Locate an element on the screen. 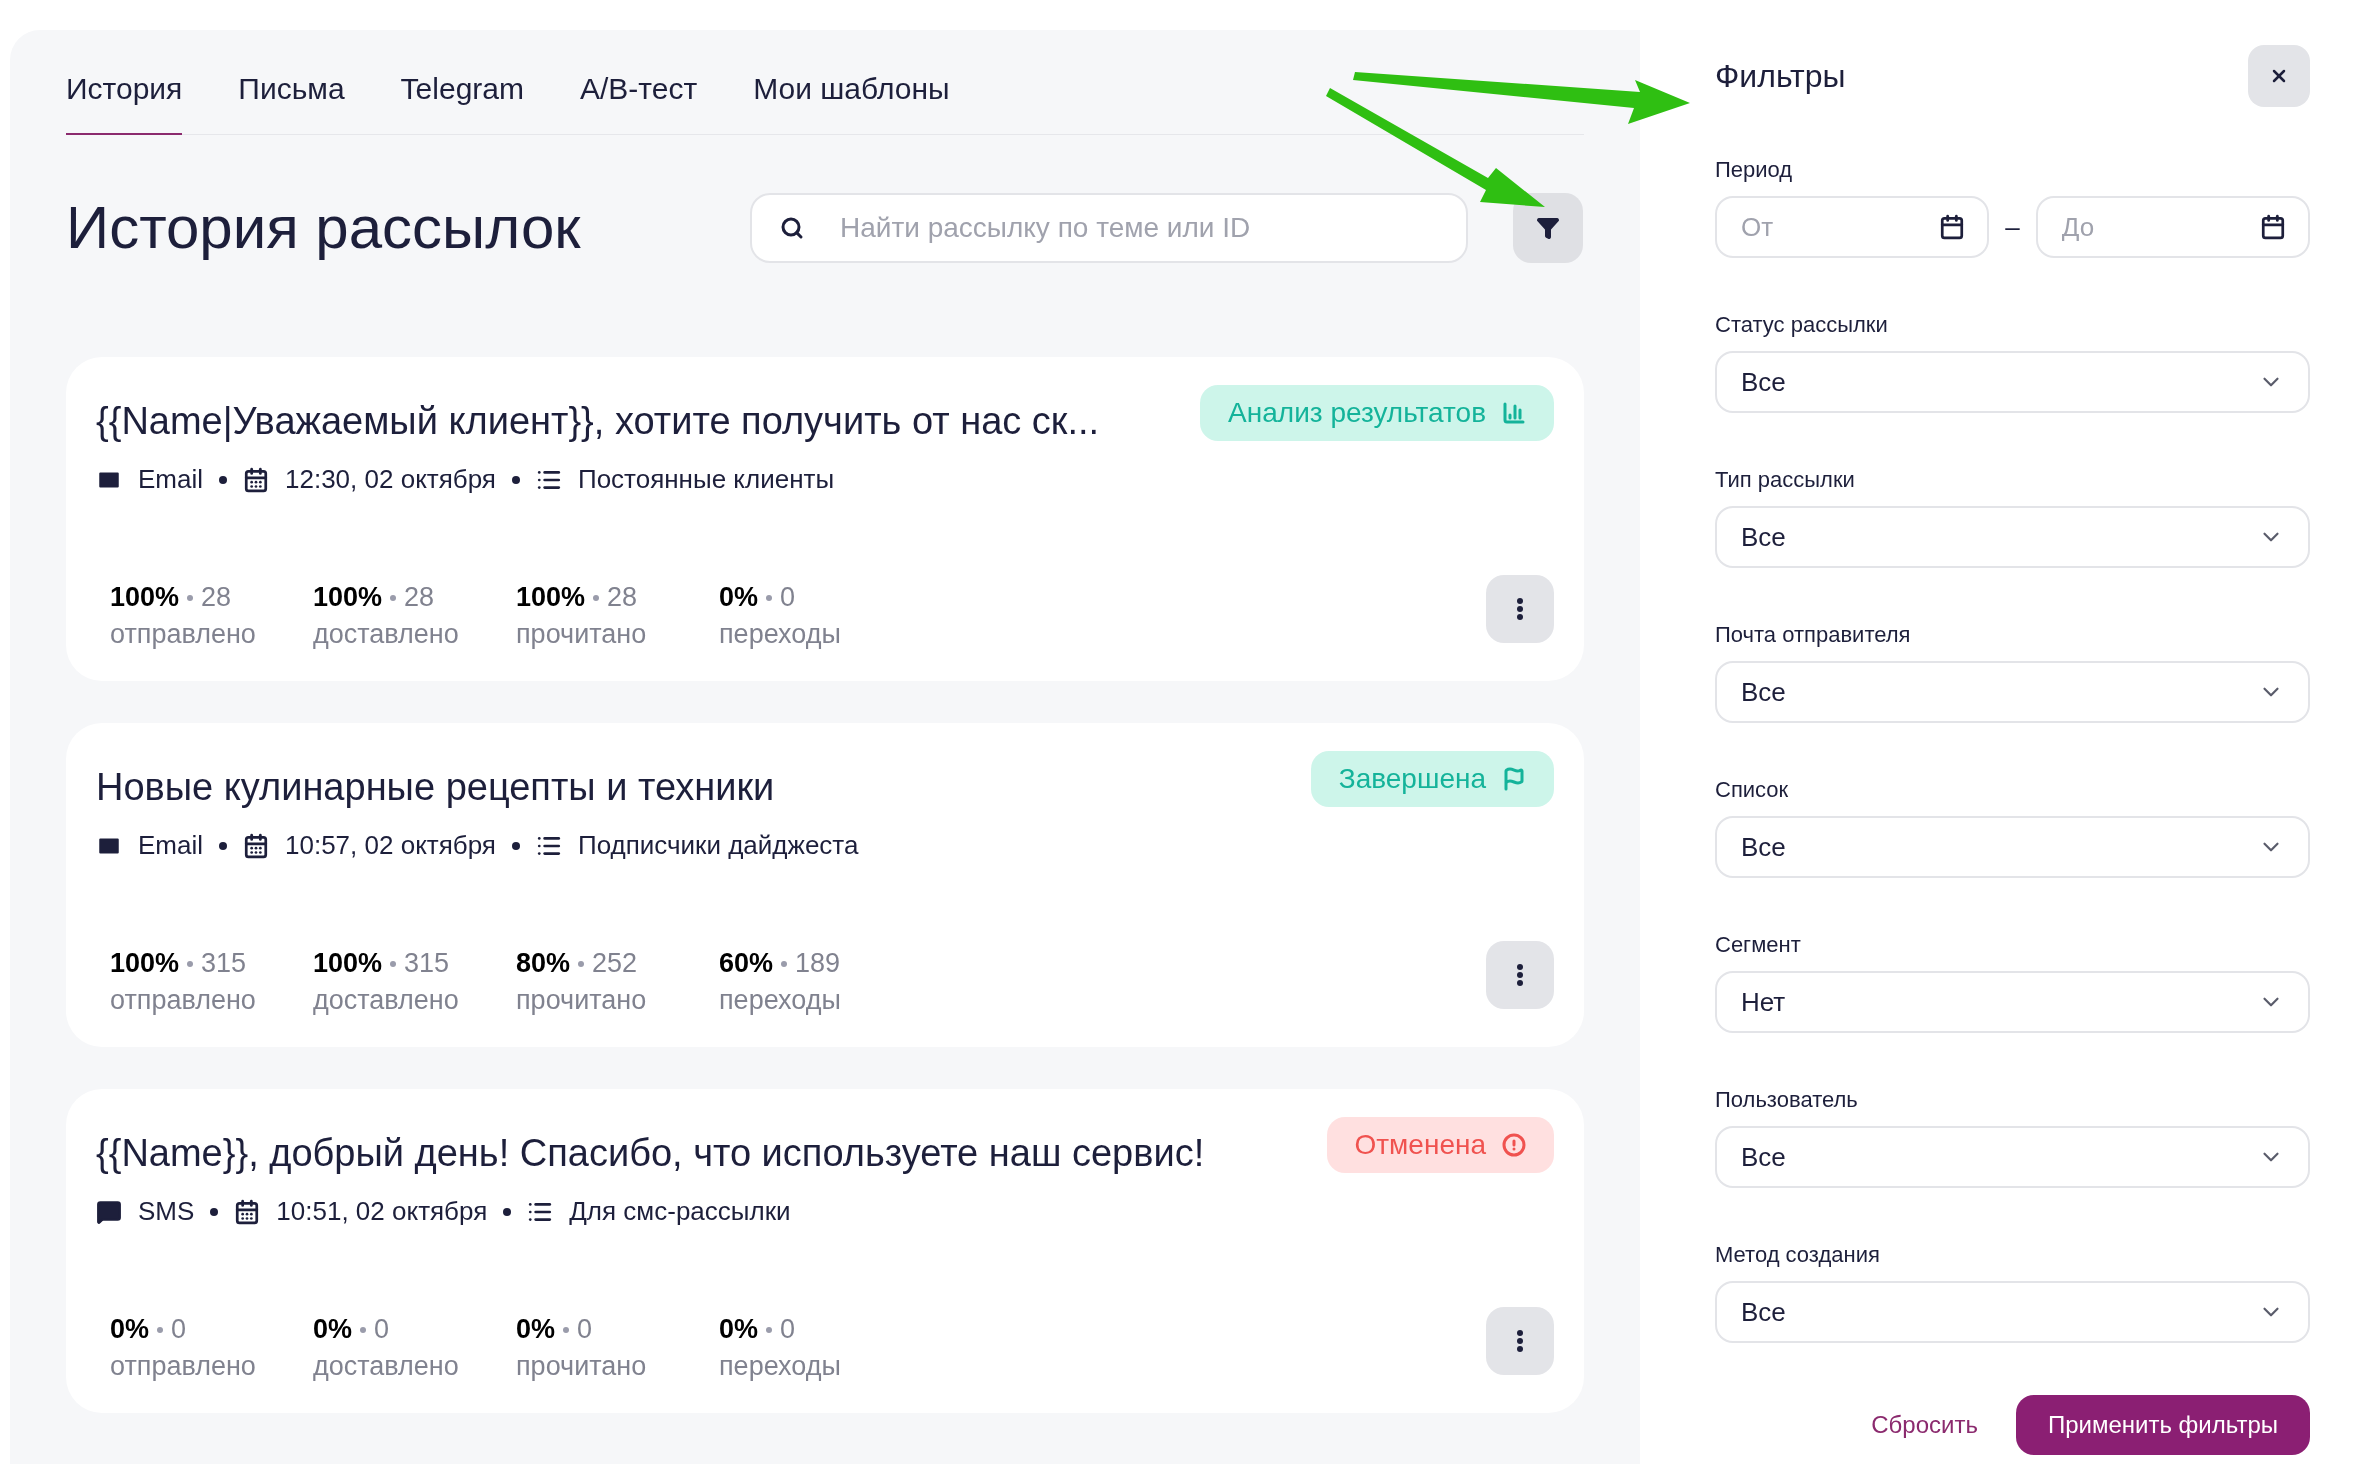 The width and height of the screenshot is (2358, 1464). stat-percent: 80% is located at coordinates (543, 963).